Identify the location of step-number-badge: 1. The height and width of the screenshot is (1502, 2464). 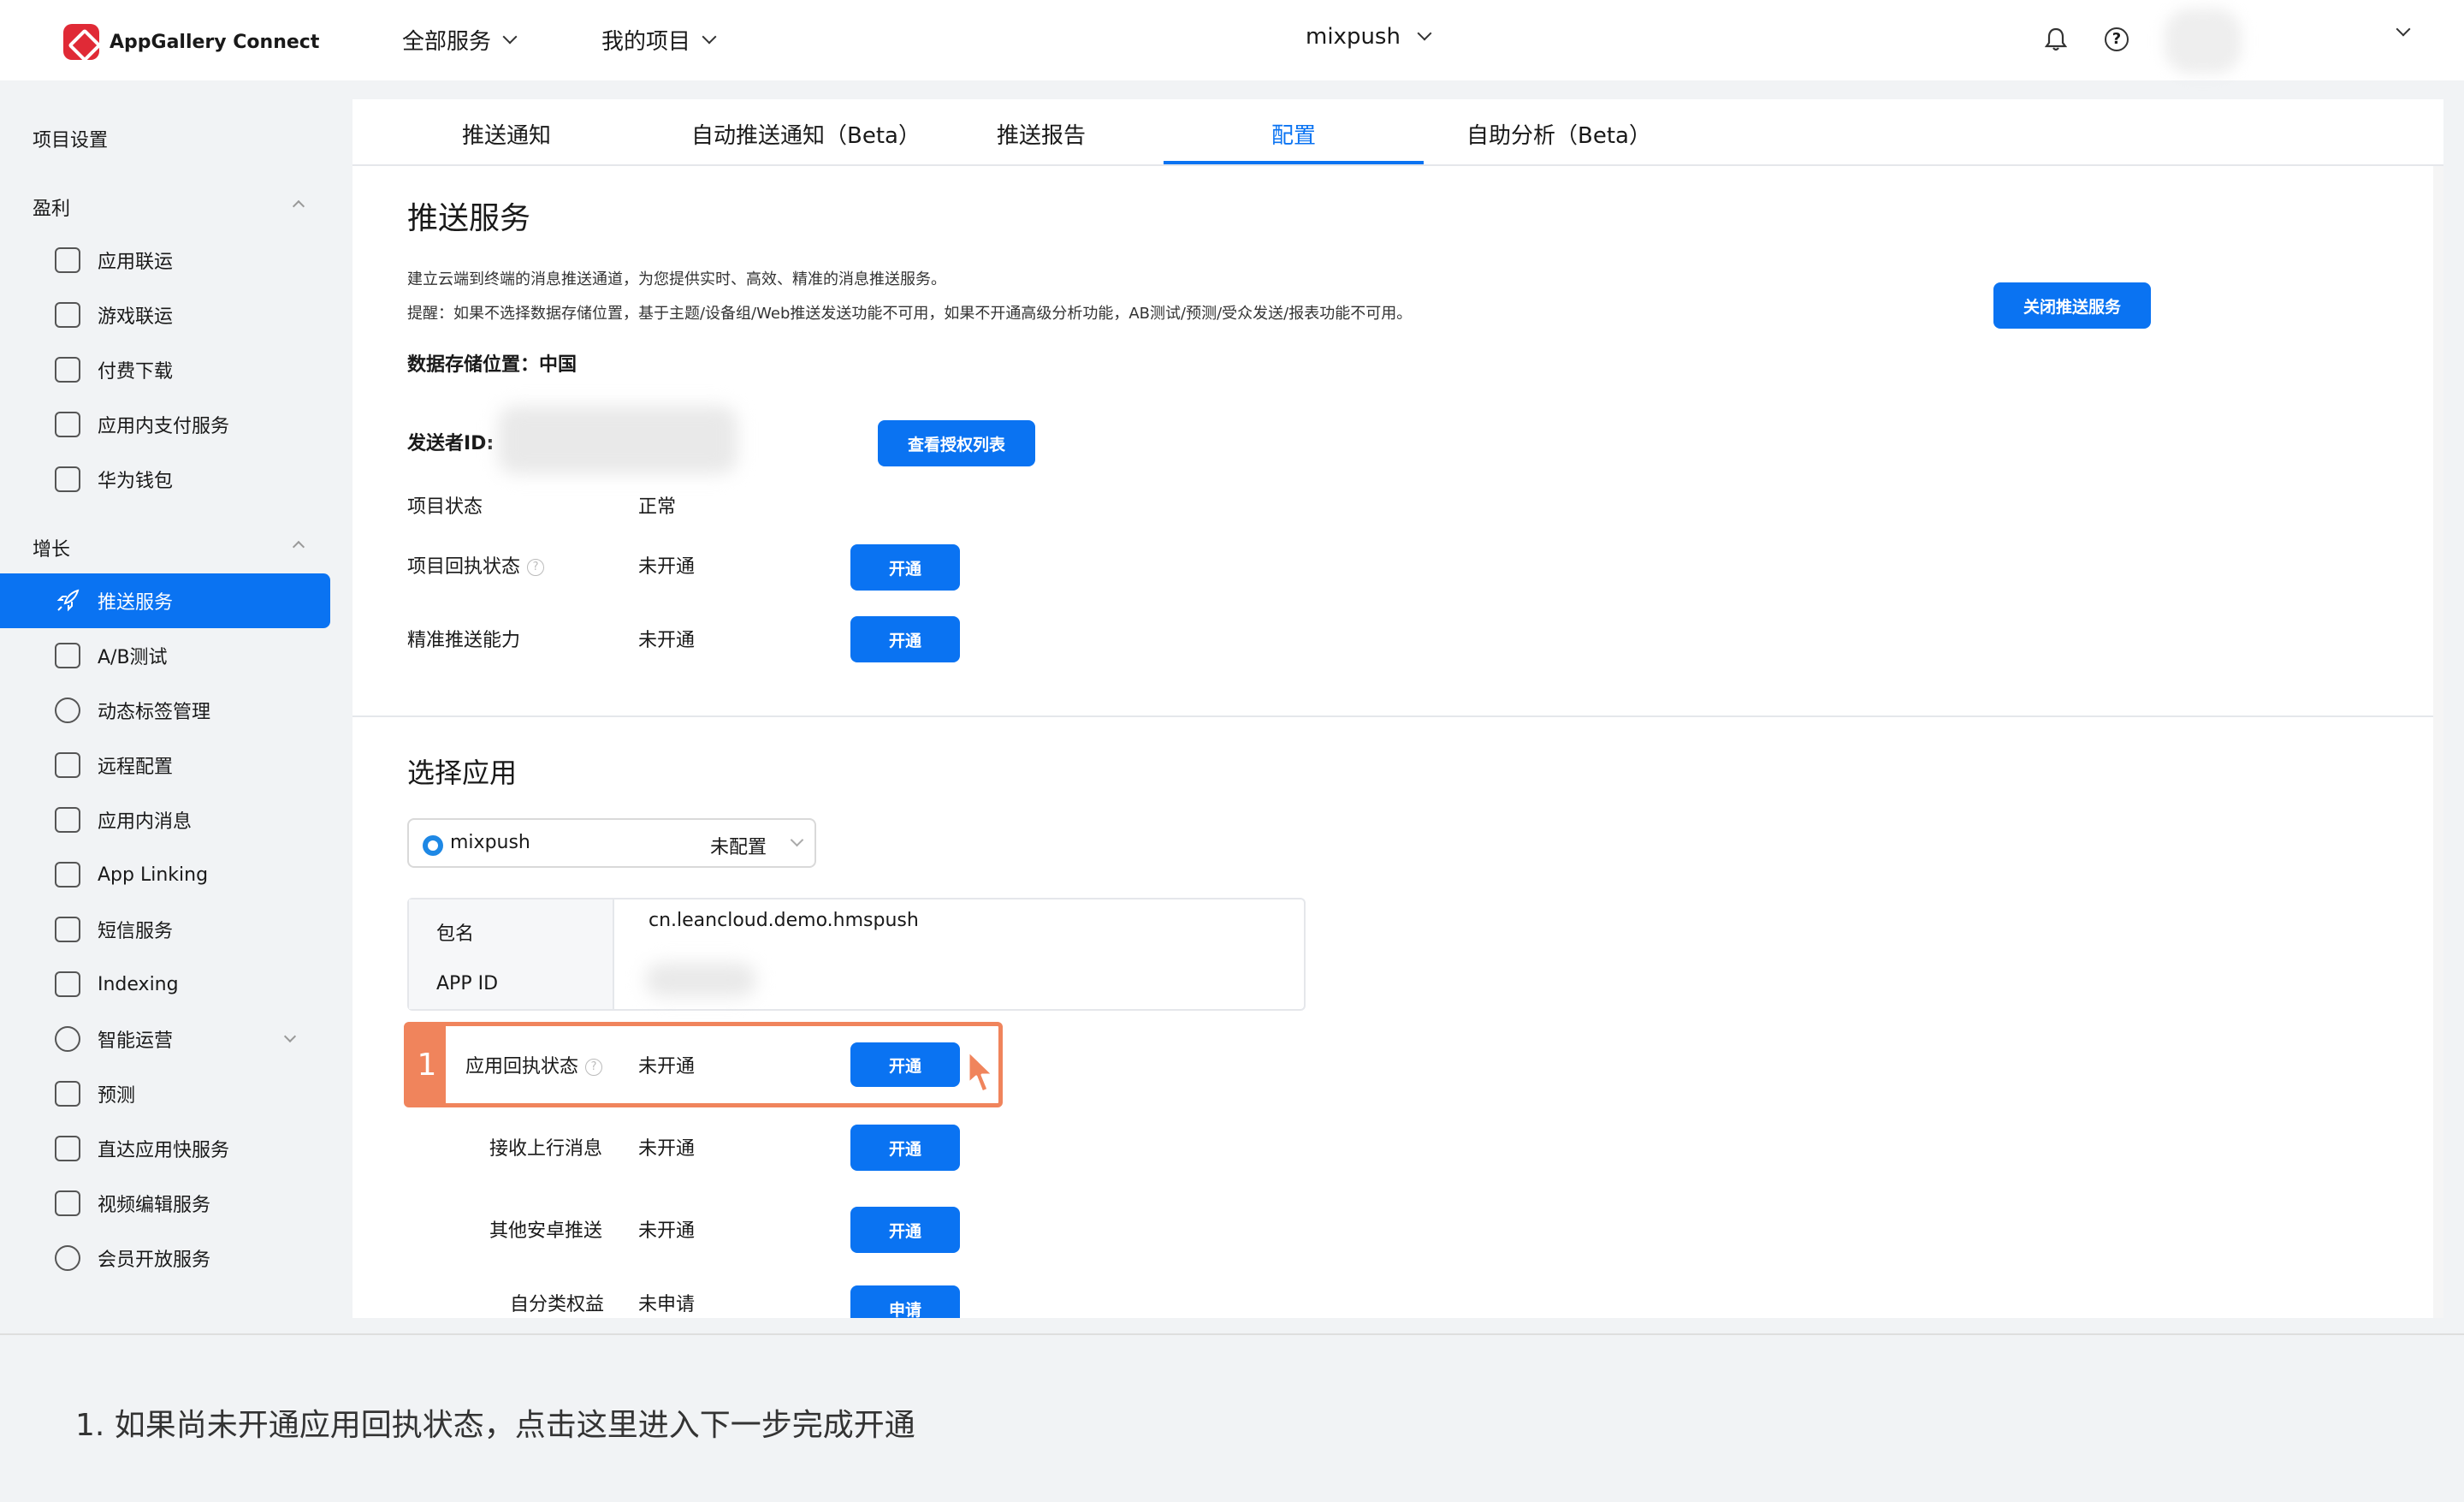
(427, 1064).